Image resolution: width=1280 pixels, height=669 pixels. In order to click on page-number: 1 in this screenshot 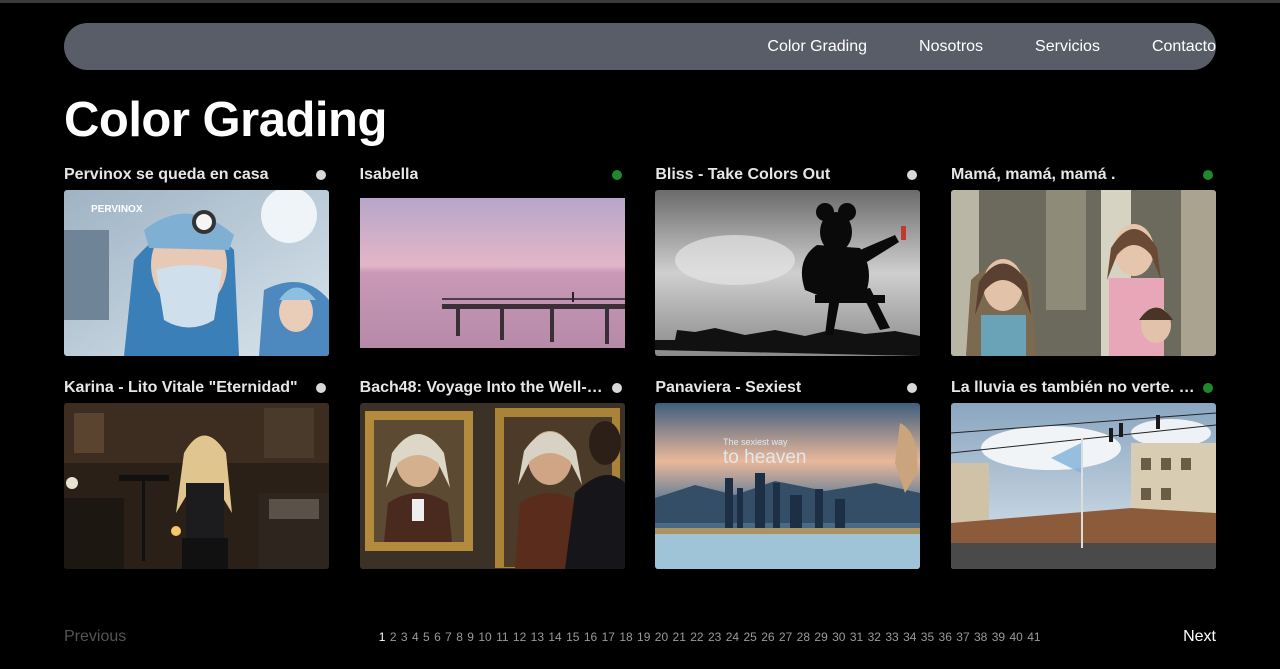, I will do `click(382, 637)`.